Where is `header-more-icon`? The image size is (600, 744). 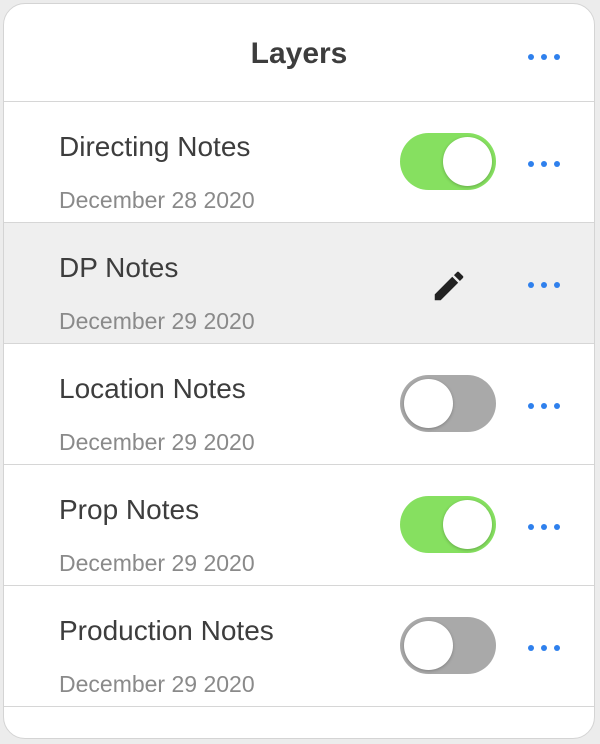
header-more-icon is located at coordinates (544, 57).